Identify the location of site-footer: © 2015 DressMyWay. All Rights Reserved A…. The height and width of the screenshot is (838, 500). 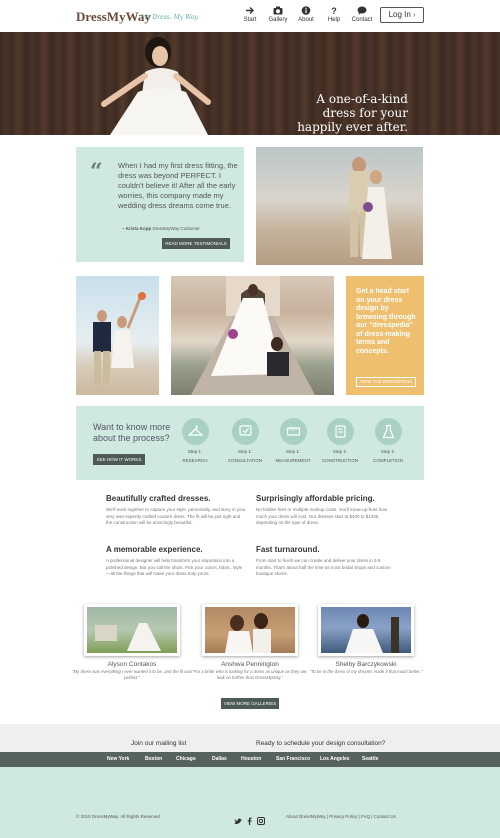
(250, 802).